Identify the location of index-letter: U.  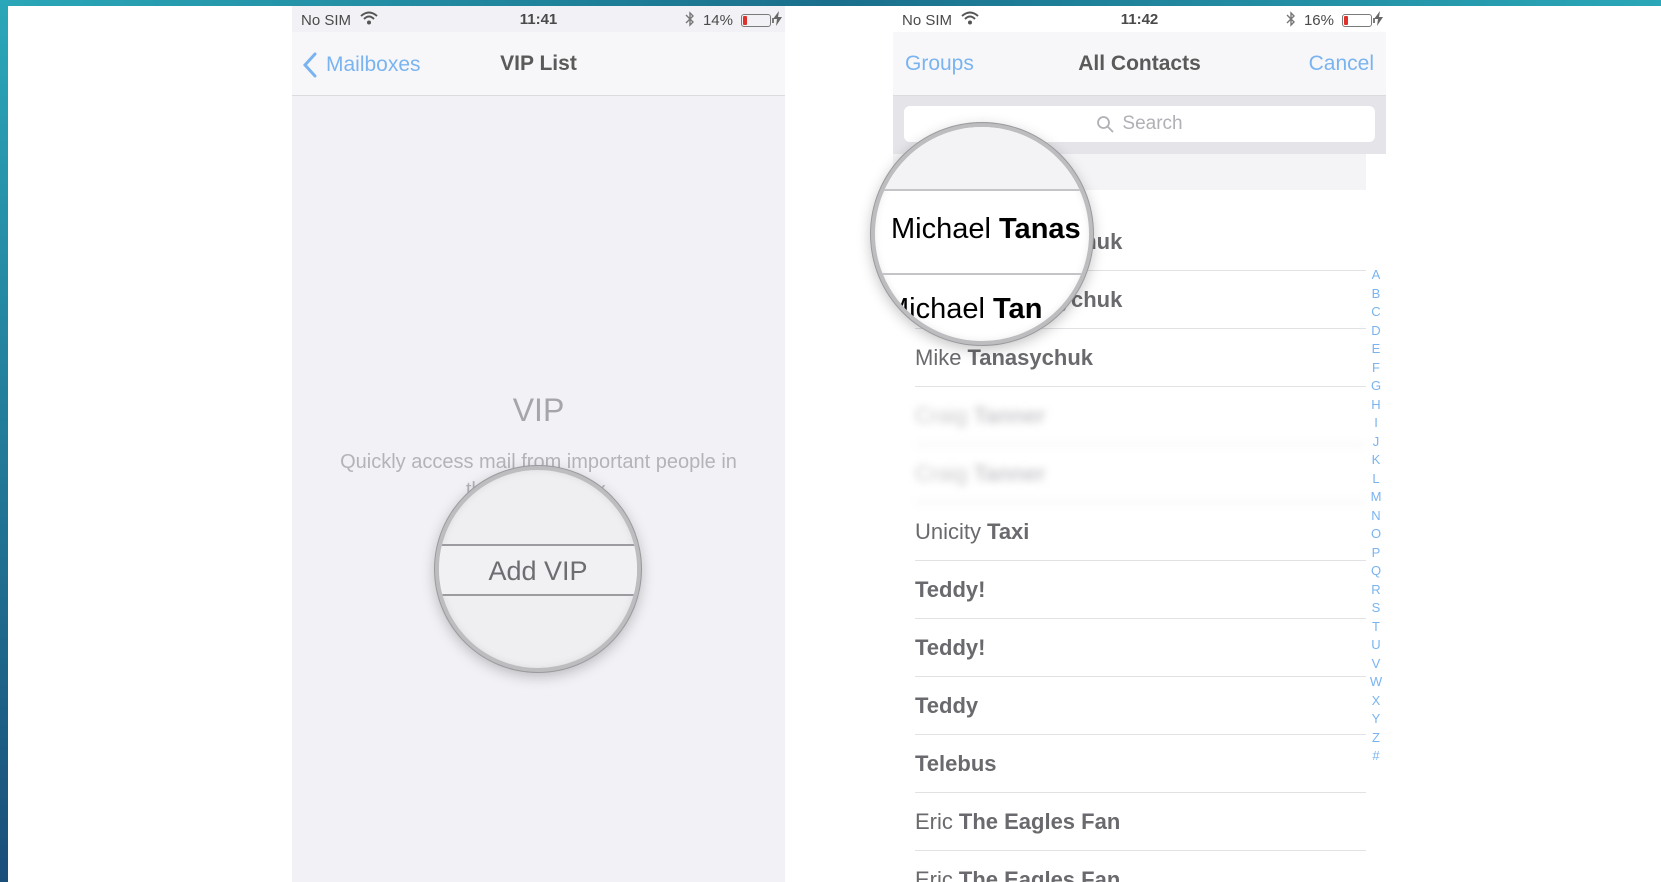
(1375, 645).